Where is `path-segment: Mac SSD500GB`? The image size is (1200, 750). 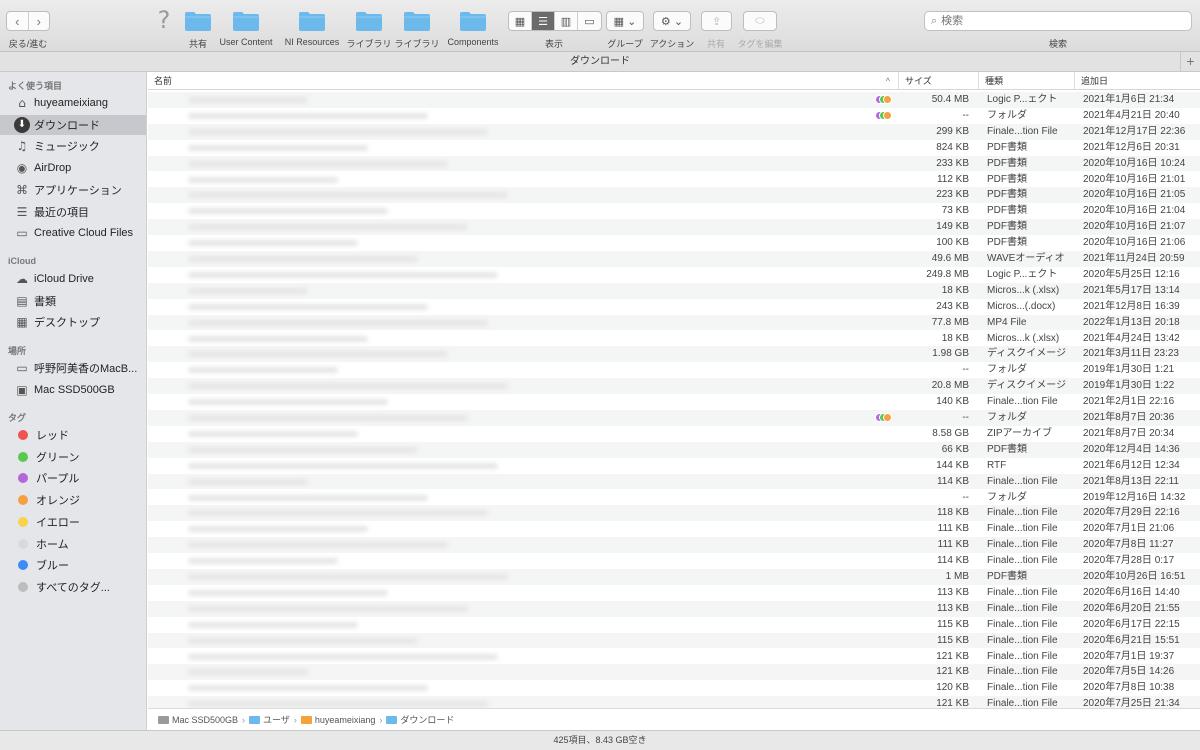 path-segment: Mac SSD500GB is located at coordinates (198, 720).